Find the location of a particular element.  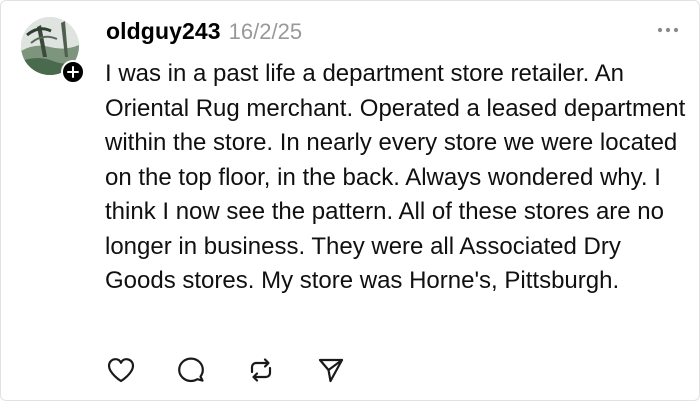

repost-button is located at coordinates (261, 370).